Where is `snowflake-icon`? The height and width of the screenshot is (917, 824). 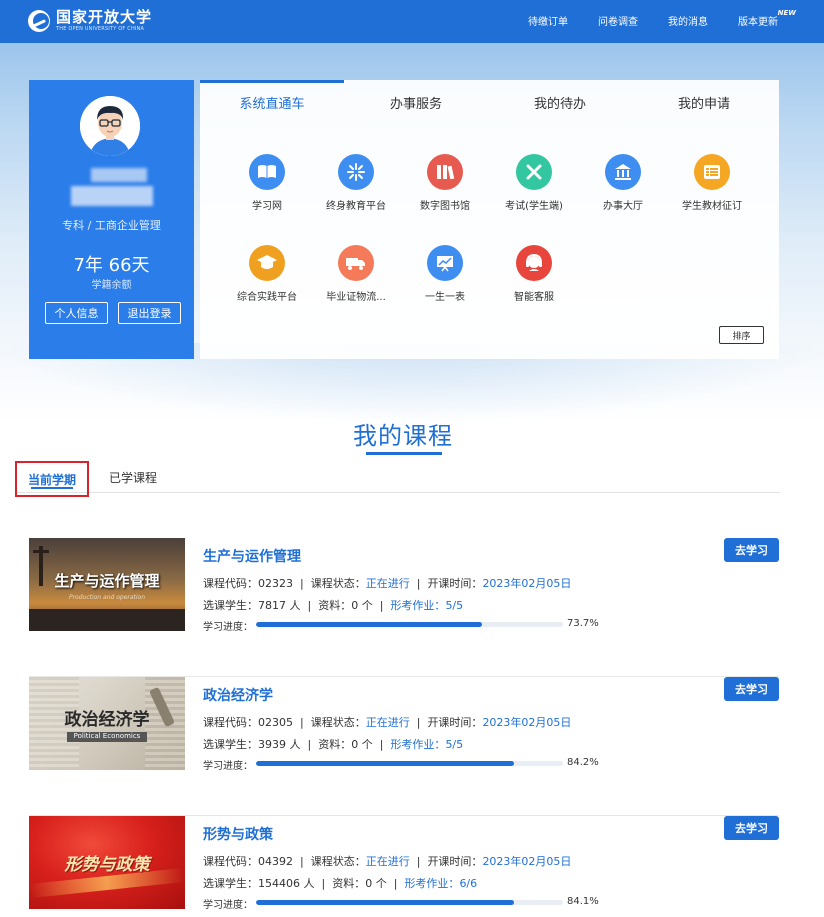
snowflake-icon is located at coordinates (356, 172).